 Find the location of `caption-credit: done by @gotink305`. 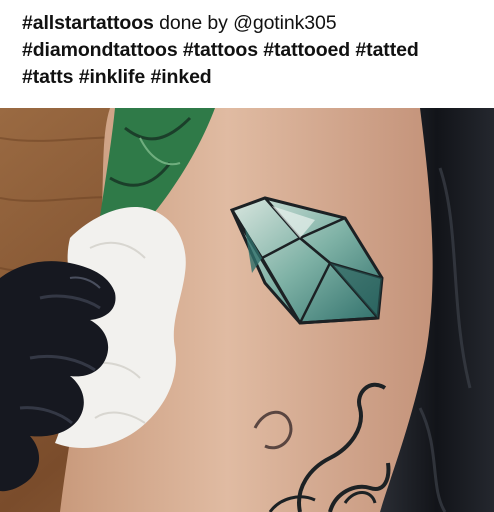

caption-credit: done by @gotink305 is located at coordinates (245, 23).